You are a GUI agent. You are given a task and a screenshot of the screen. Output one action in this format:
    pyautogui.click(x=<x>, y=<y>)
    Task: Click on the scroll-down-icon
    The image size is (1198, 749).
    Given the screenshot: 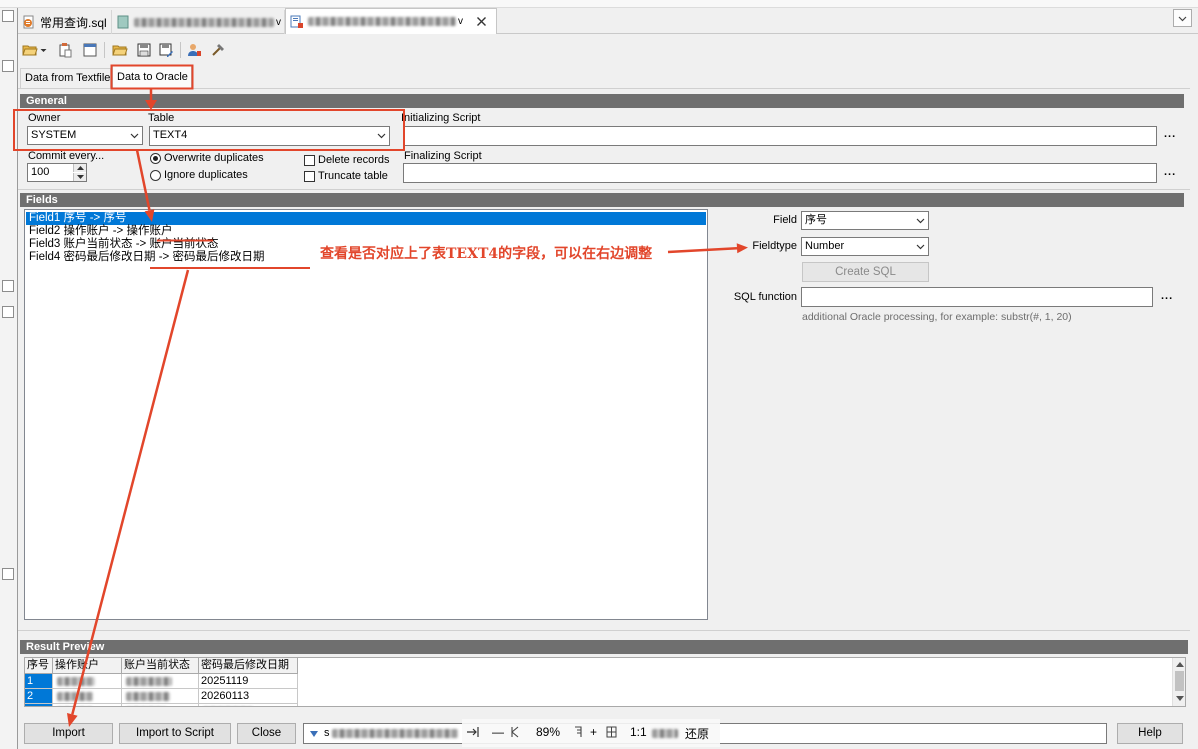 What is the action you would take?
    pyautogui.click(x=1180, y=699)
    